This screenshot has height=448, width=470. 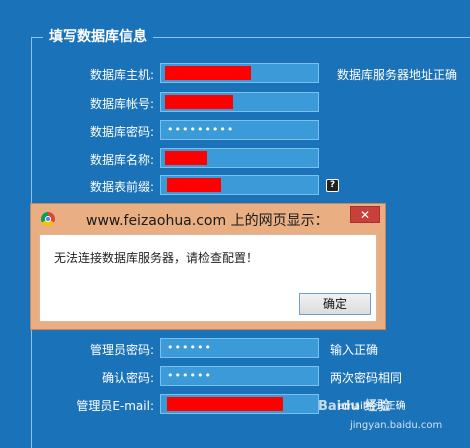 I want to click on confirm-password-hint: 两次密码相同, so click(x=366, y=378).